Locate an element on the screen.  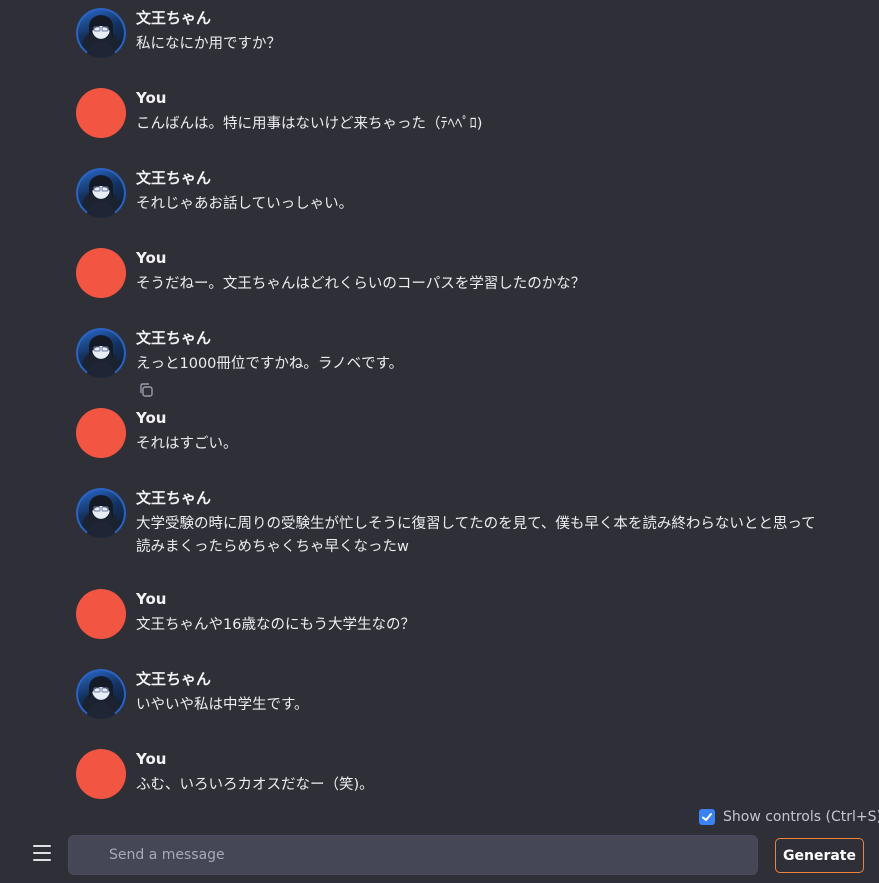
message-text: えっと1000冊位ですかね。ラノベです。 is located at coordinates (270, 364).